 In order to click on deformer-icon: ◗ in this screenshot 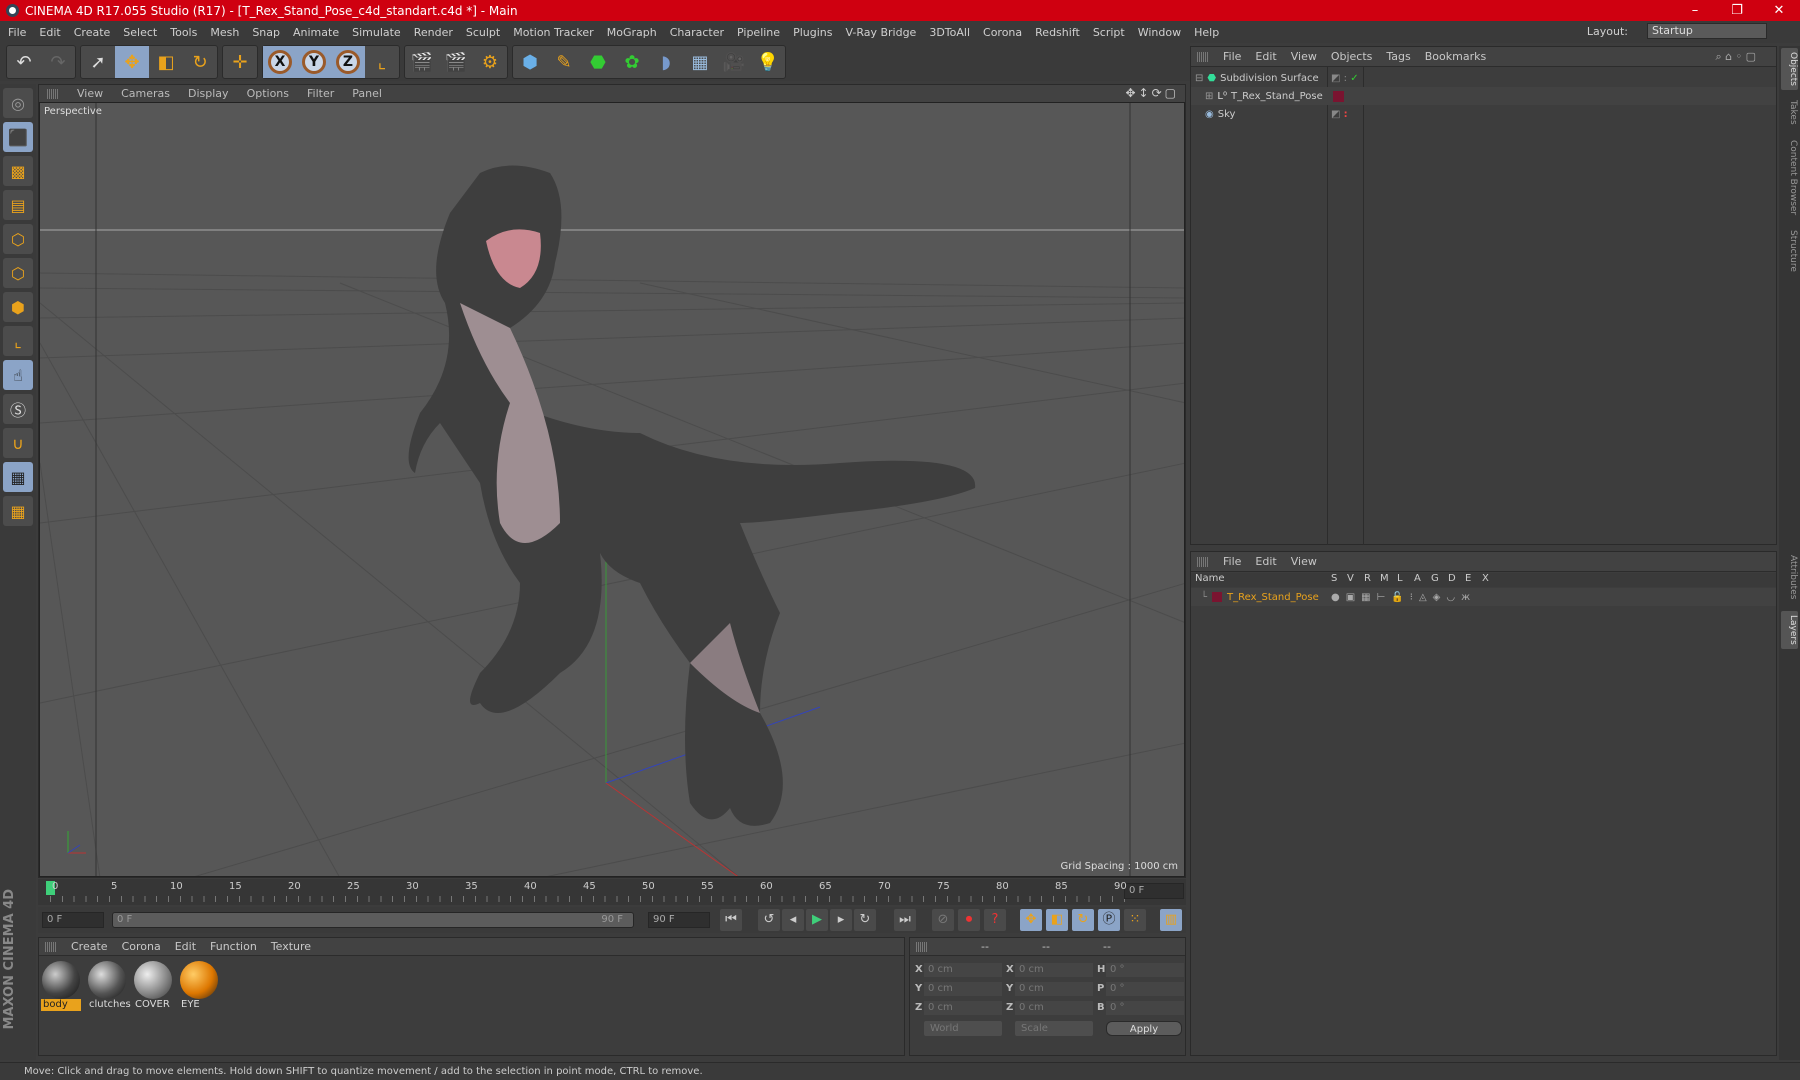, I will do `click(666, 62)`.